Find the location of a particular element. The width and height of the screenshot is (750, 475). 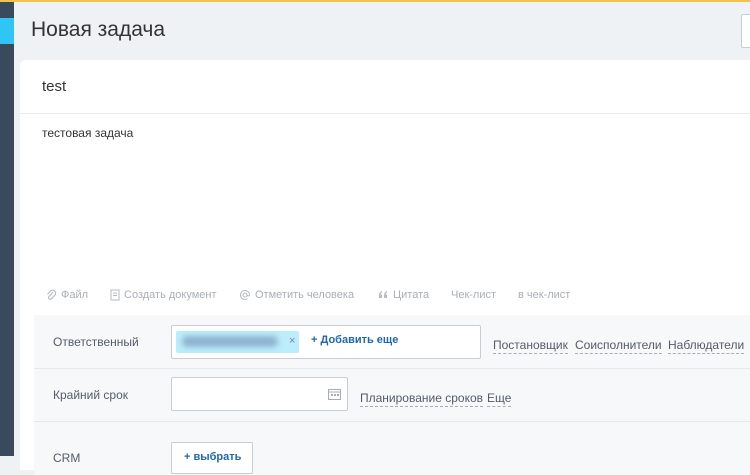

document-icon is located at coordinates (115, 295).